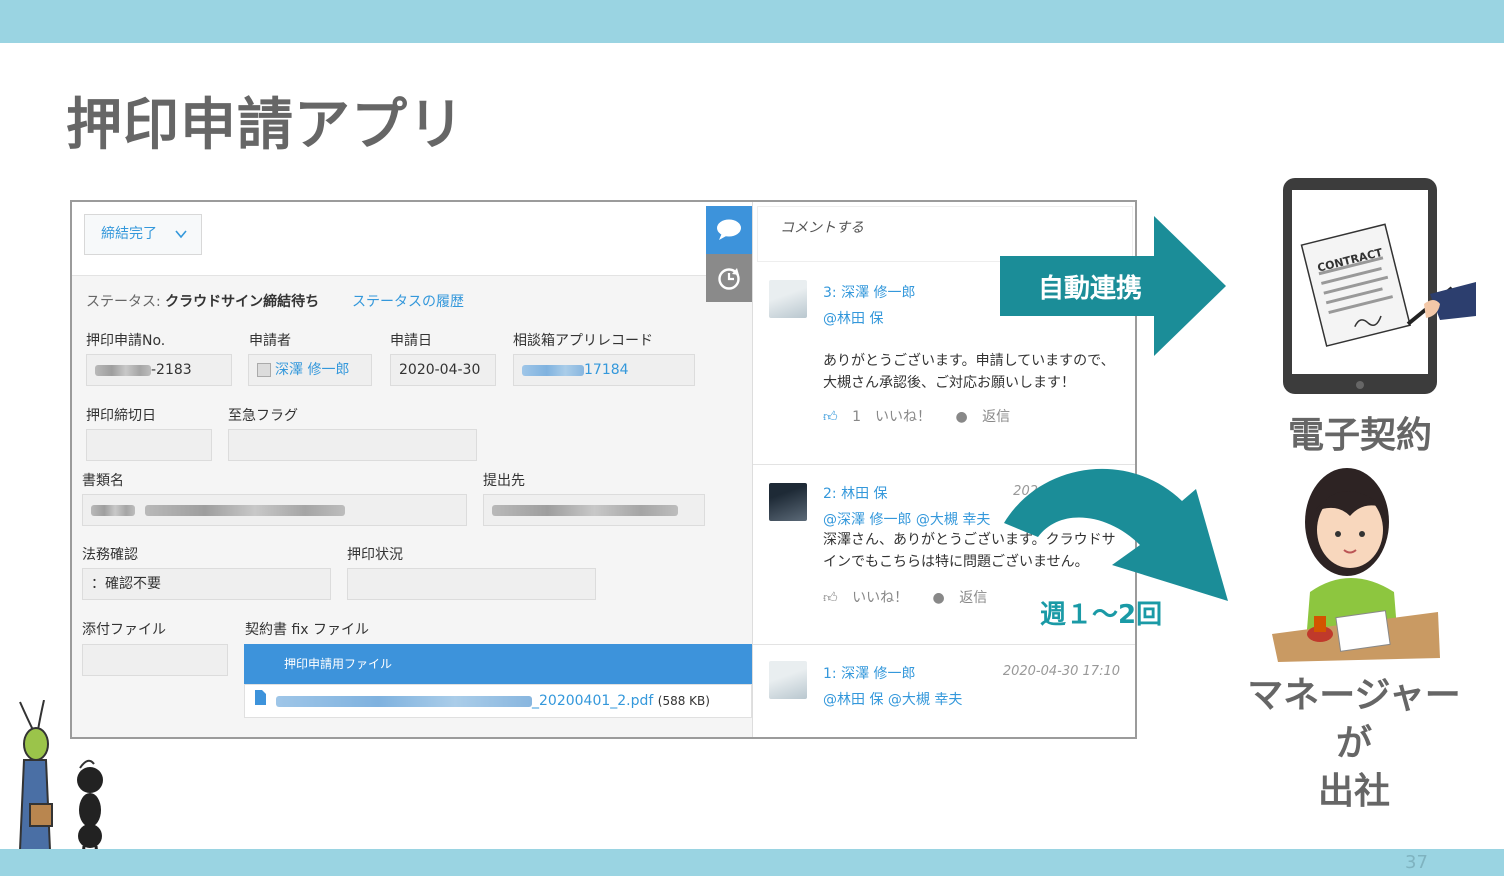 Image resolution: width=1504 pixels, height=876 pixels. I want to click on e-contract-caption: 電子契約, so click(1359, 435).